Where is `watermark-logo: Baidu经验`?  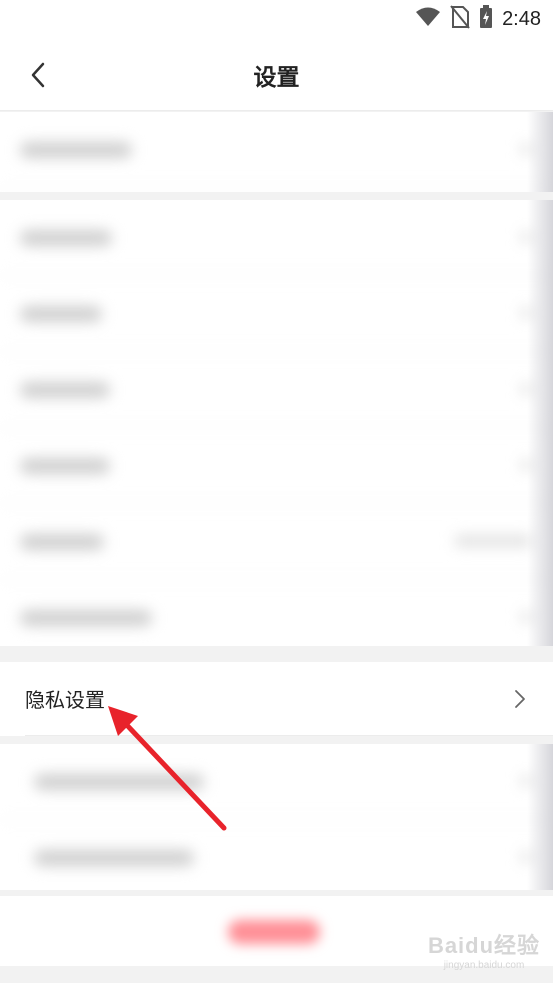 watermark-logo: Baidu经验 is located at coordinates (484, 945).